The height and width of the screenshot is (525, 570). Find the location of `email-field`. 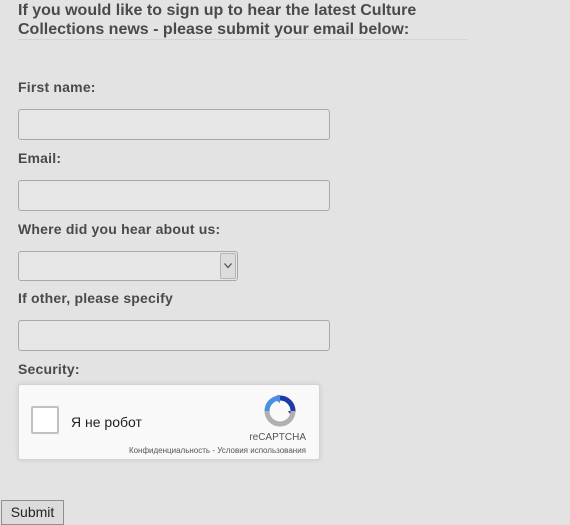

email-field is located at coordinates (174, 195).